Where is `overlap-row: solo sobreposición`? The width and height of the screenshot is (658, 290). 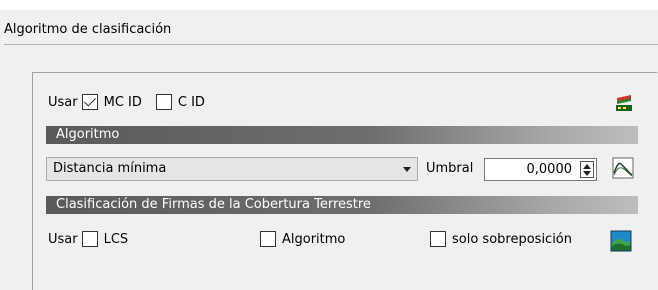
overlap-row: solo sobreposición is located at coordinates (499, 239).